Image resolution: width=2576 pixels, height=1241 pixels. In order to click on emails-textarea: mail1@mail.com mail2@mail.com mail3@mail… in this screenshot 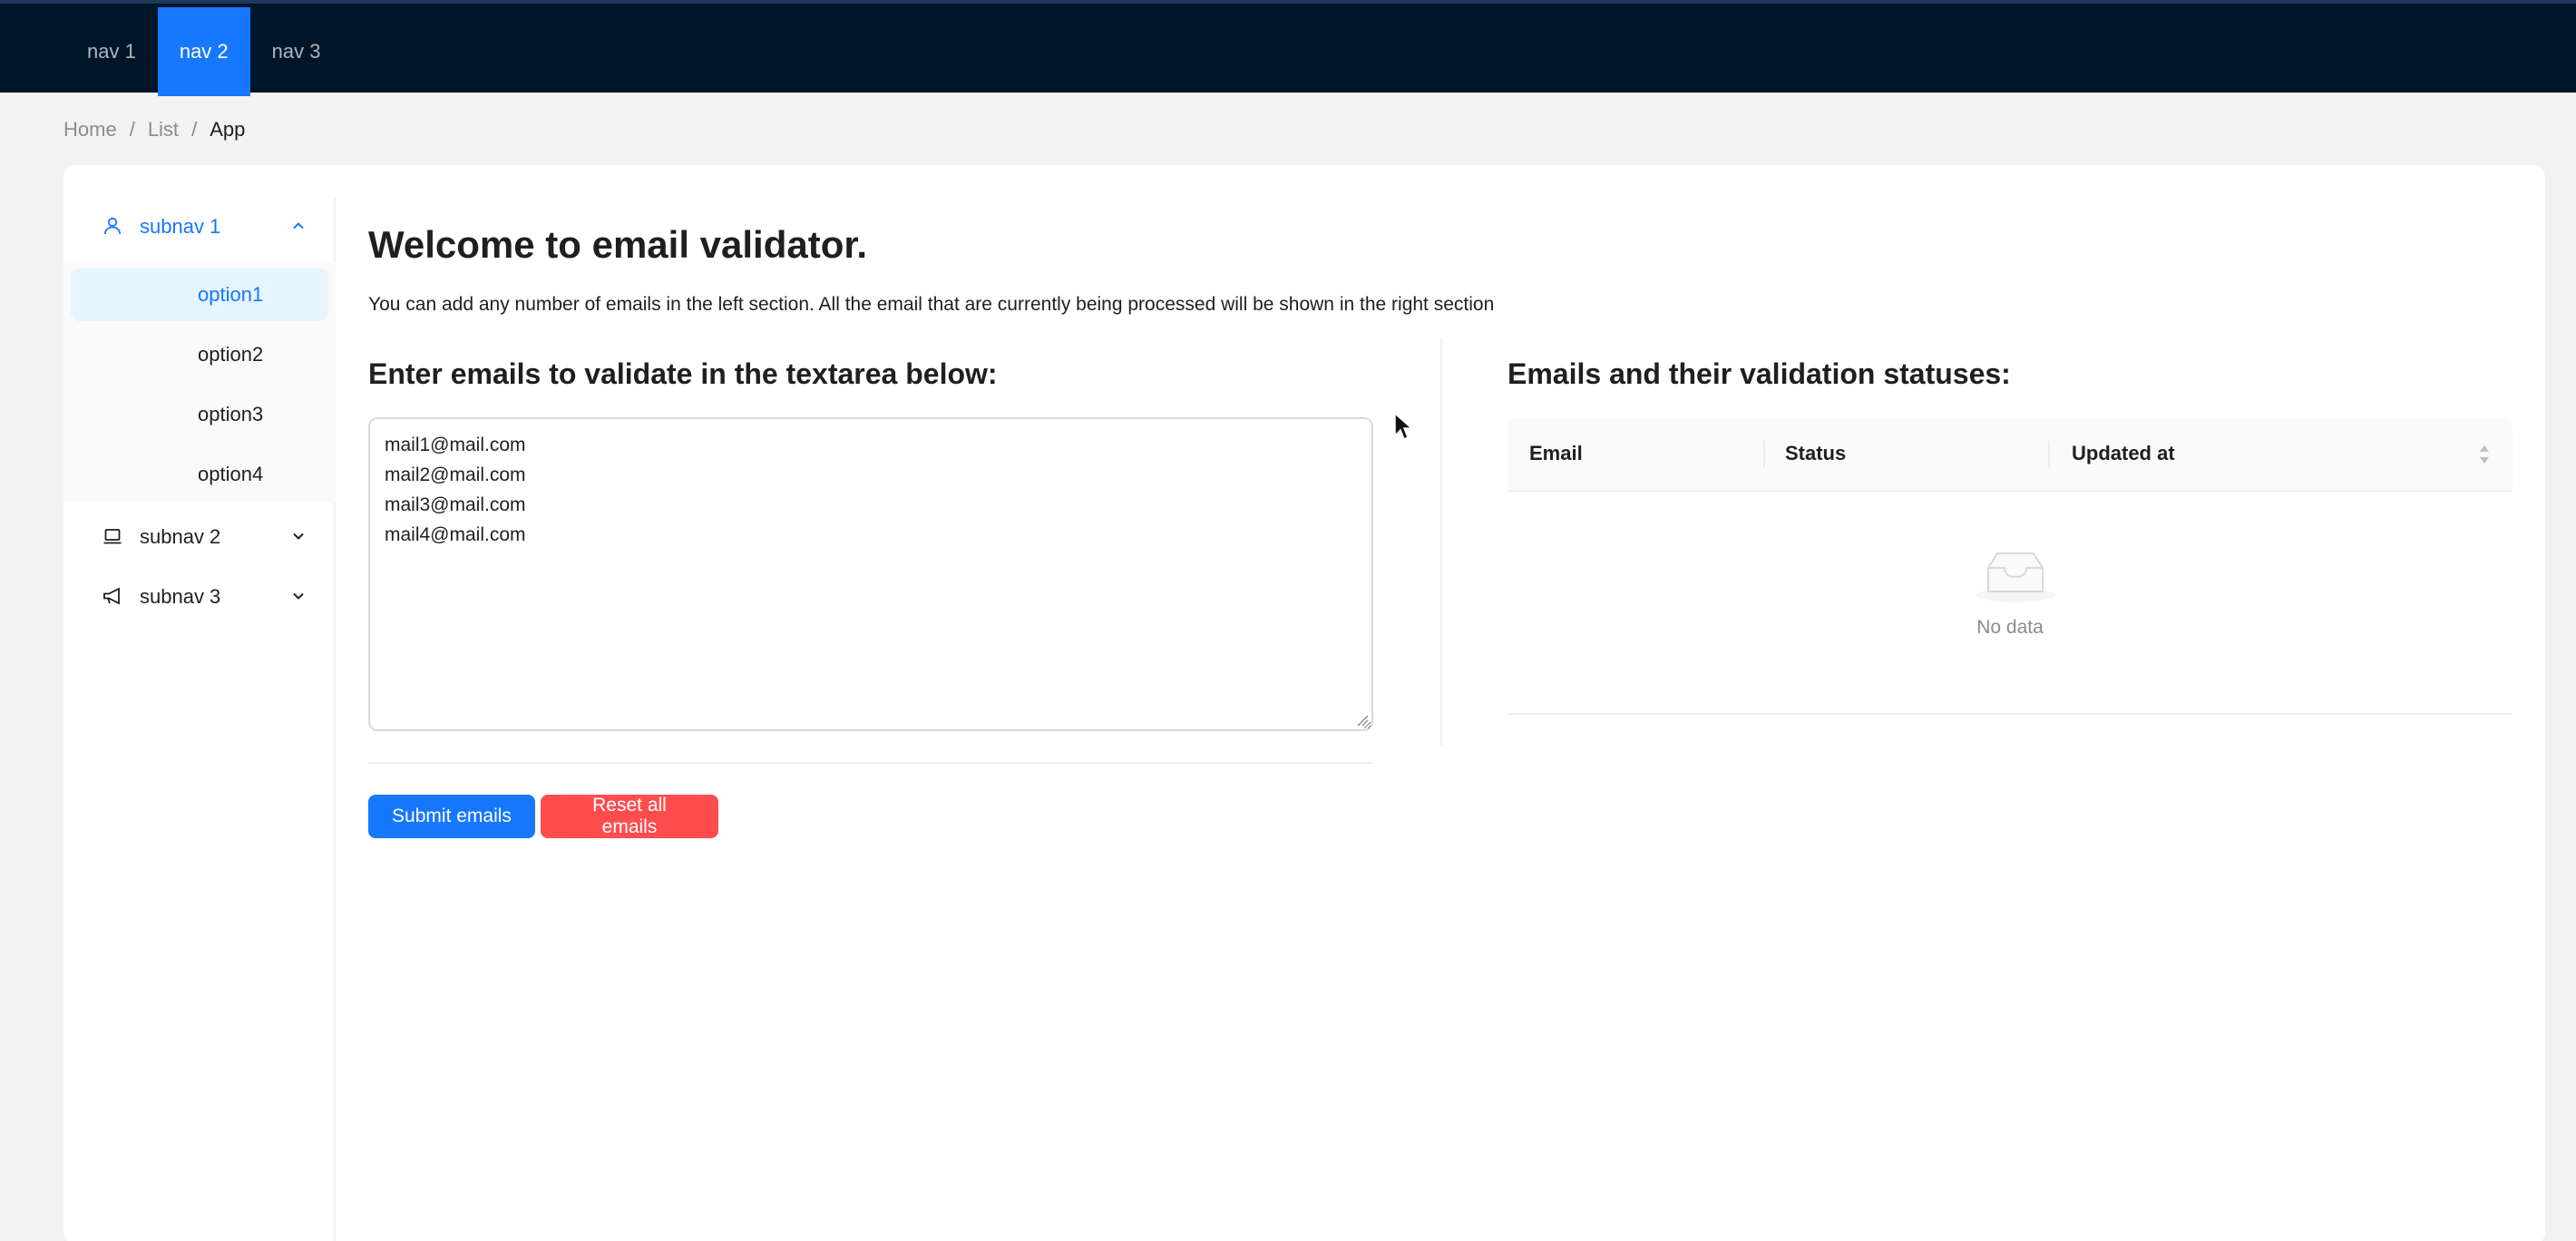, I will do `click(870, 574)`.